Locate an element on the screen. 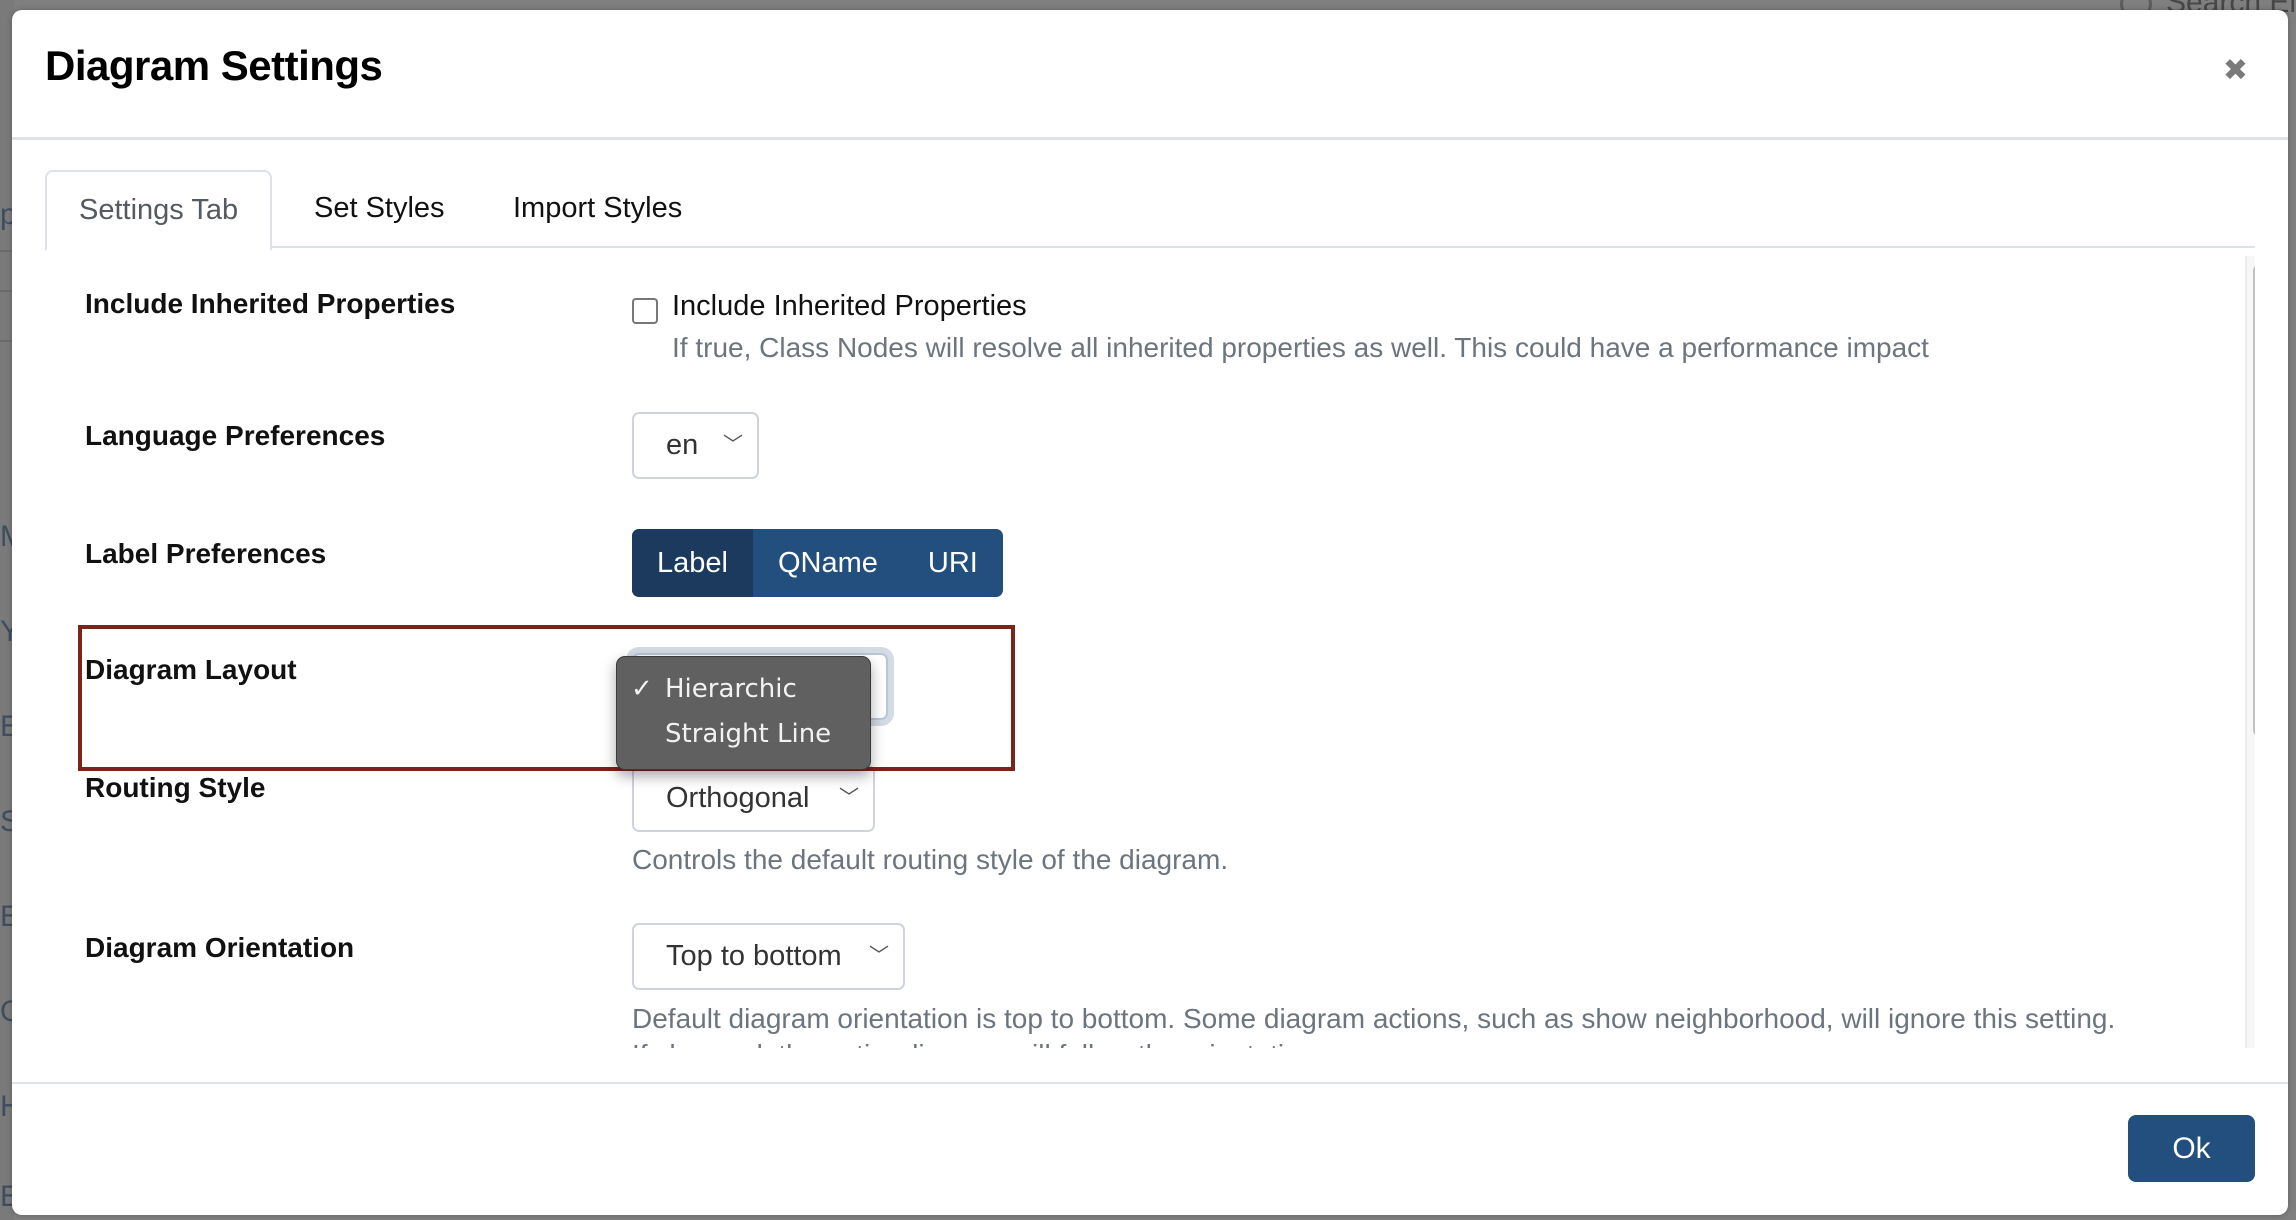  dialog-title: Diagram Settings is located at coordinates (214, 65).